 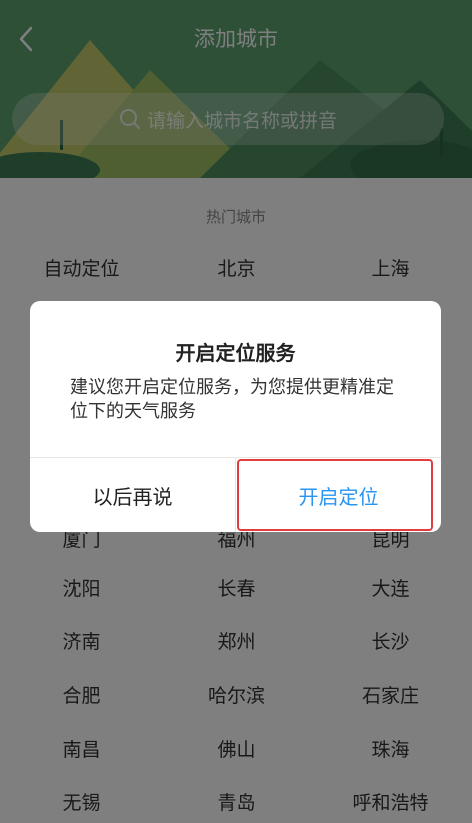 I want to click on later-button: 以后再说, so click(x=132, y=495).